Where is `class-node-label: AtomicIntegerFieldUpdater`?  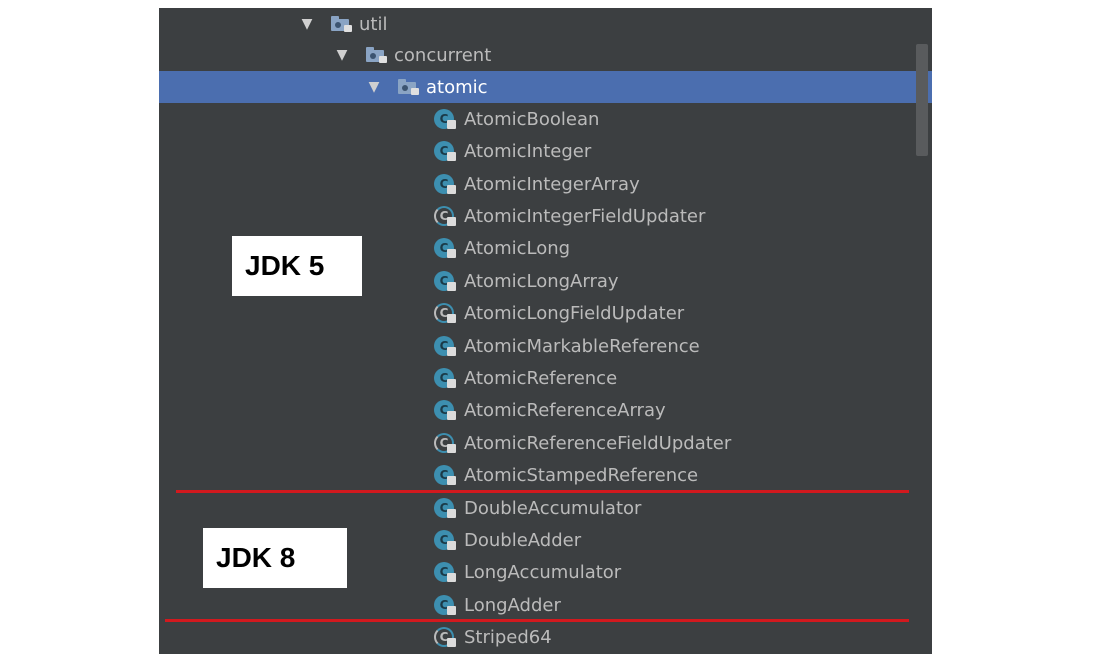
class-node-label: AtomicIntegerFieldUpdater is located at coordinates (585, 216).